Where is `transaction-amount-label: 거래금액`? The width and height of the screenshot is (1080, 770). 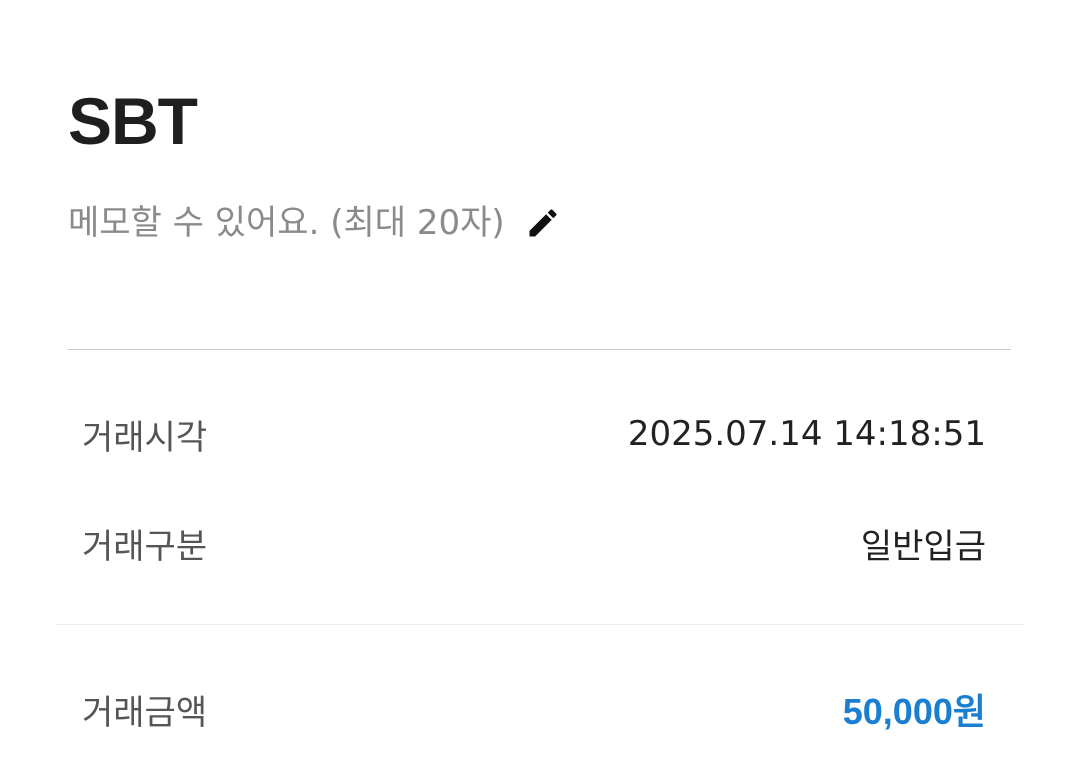 transaction-amount-label: 거래금액 is located at coordinates (145, 712).